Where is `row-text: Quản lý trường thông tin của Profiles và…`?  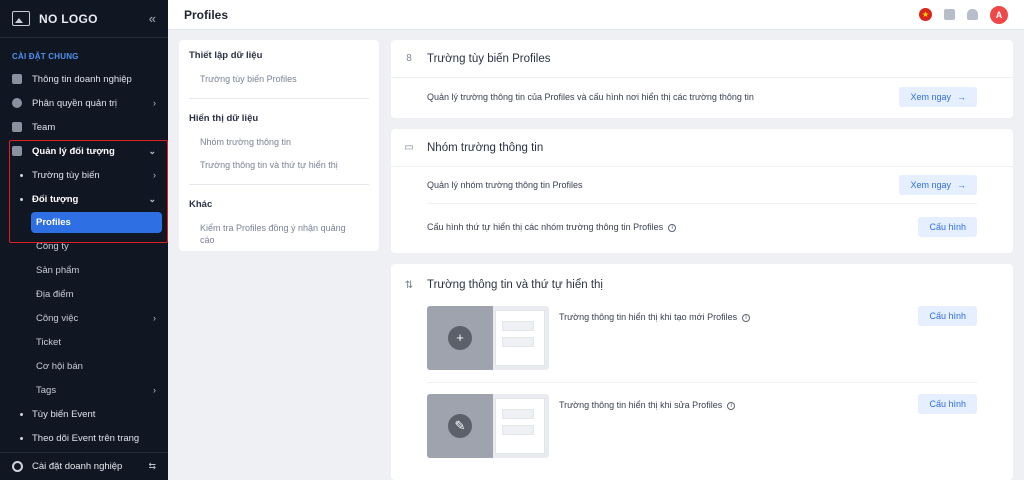
row-text: Quản lý trường thông tin của Profiles và… is located at coordinates (590, 97).